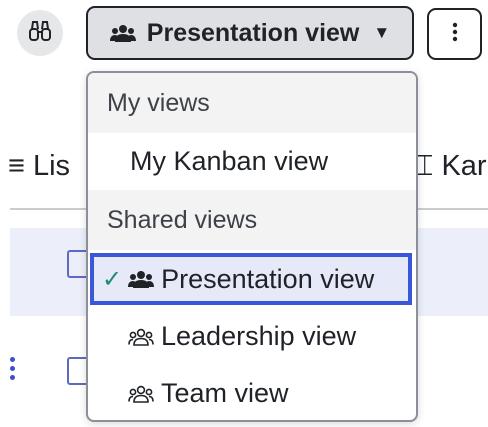 This screenshot has height=427, width=488. What do you see at coordinates (253, 32) in the screenshot?
I see `view-selector-label: Presentation view` at bounding box center [253, 32].